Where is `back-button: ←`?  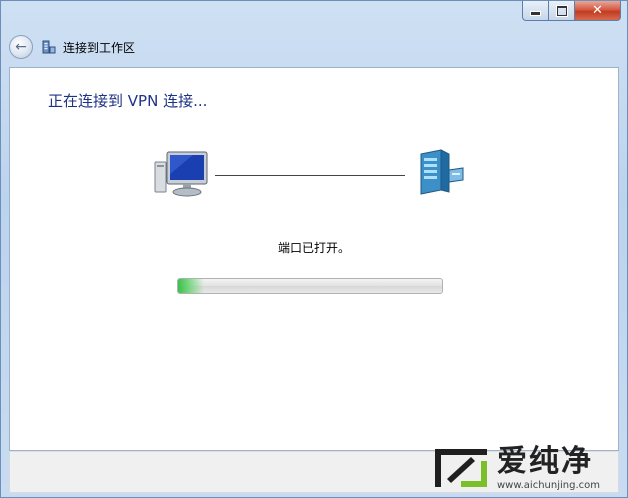 back-button: ← is located at coordinates (21, 47).